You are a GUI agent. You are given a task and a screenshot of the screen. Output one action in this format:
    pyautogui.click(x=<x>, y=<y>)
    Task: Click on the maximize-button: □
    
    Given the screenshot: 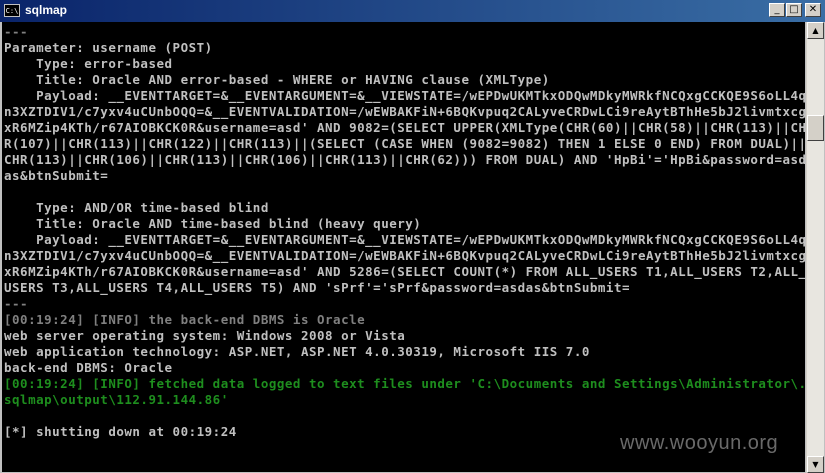 What is the action you would take?
    pyautogui.click(x=794, y=10)
    